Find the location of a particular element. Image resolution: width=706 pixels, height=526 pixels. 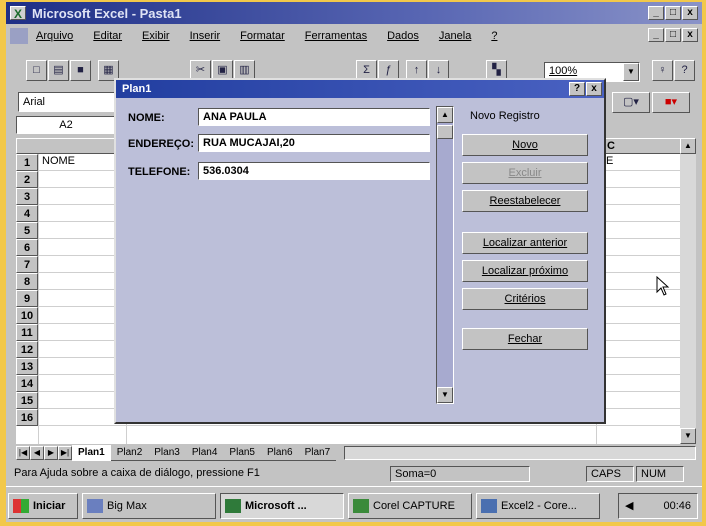

cell-c1: E is located at coordinates (609, 161).